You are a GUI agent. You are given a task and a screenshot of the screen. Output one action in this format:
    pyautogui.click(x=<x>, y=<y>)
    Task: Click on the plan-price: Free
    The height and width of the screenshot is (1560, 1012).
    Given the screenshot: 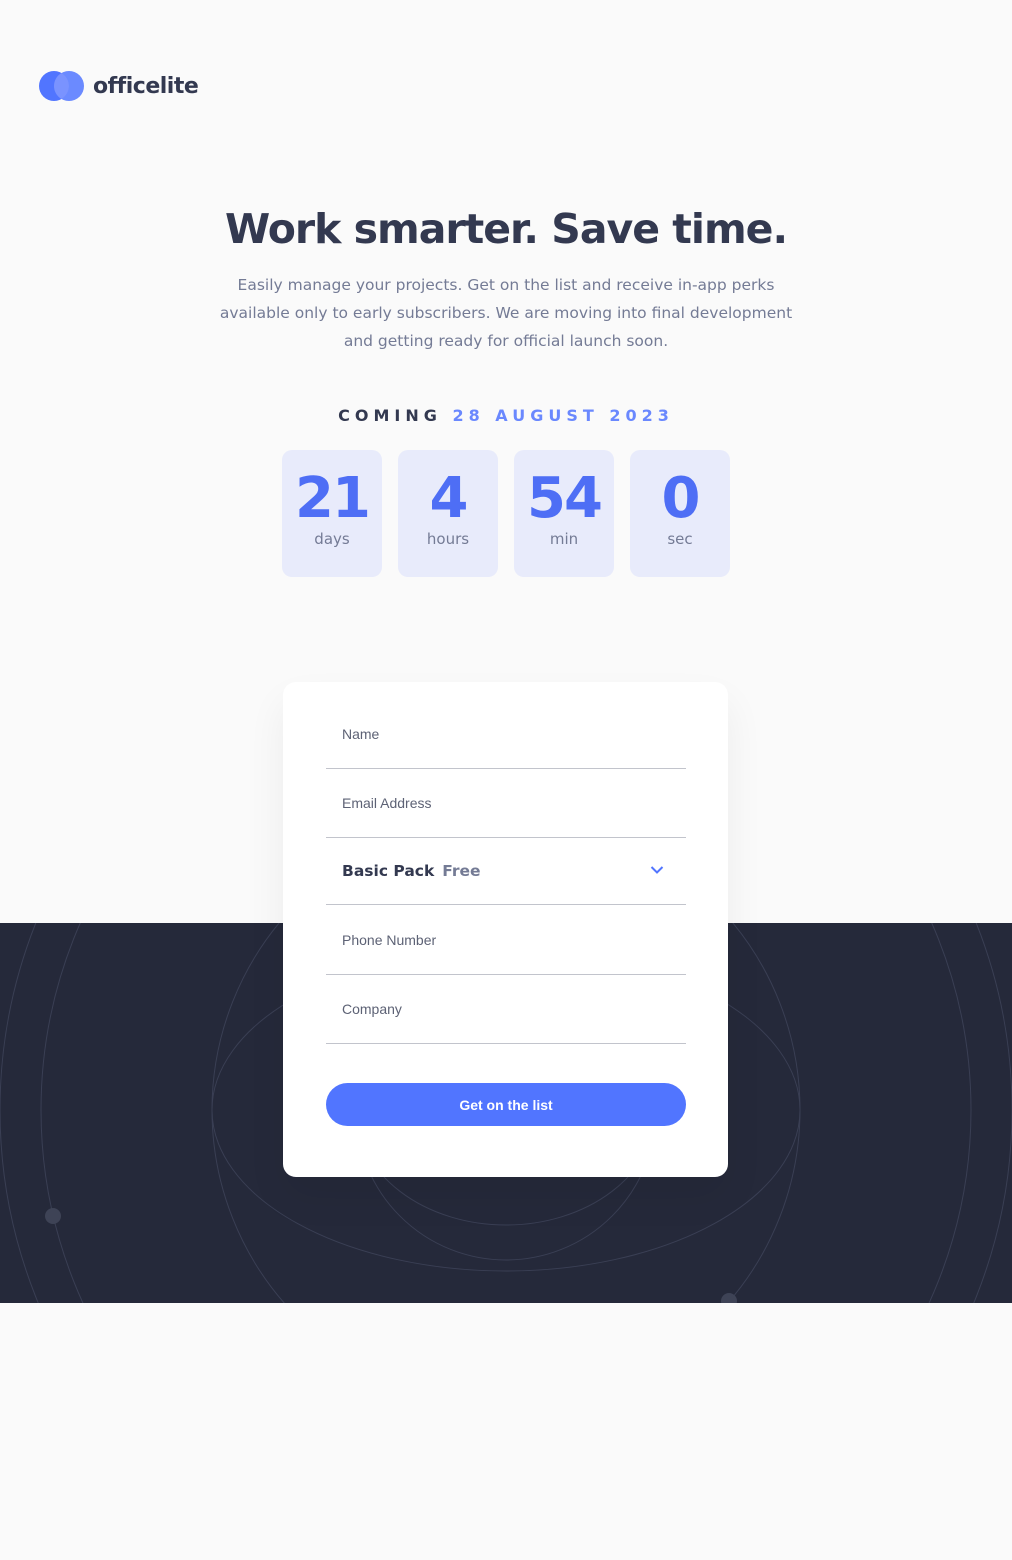 What is the action you would take?
    pyautogui.click(x=461, y=870)
    